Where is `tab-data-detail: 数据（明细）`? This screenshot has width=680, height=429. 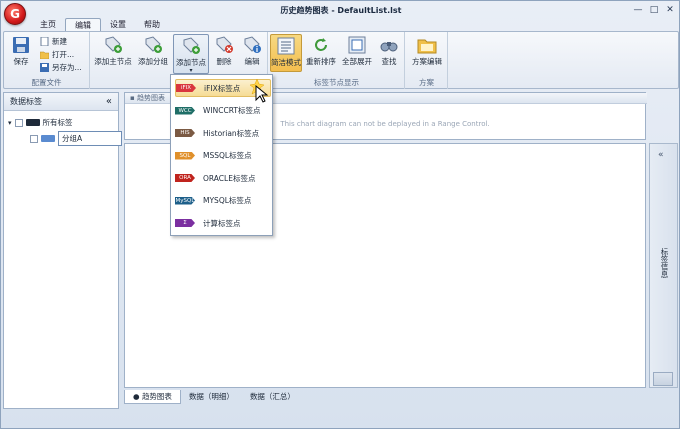
tab-data-detail: 数据（明细） is located at coordinates (211, 397).